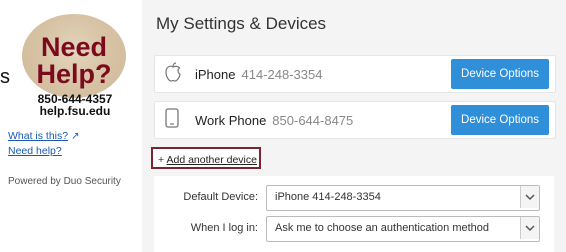 The image size is (566, 252). I want to click on device-name: iPhone, so click(215, 74).